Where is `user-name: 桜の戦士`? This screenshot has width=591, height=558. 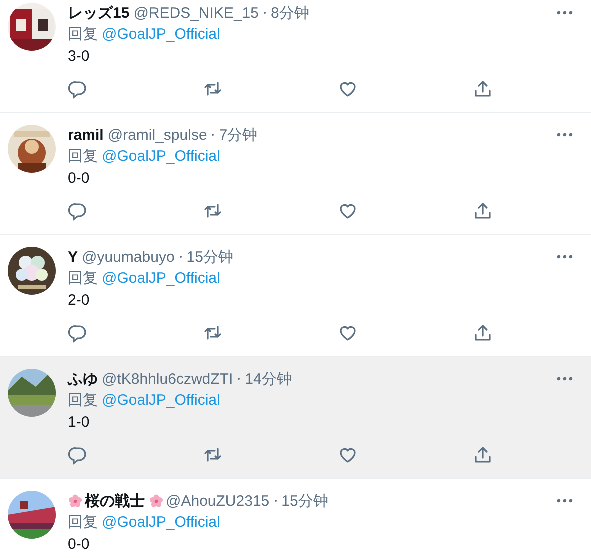
user-name: 桜の戦士 is located at coordinates (115, 501).